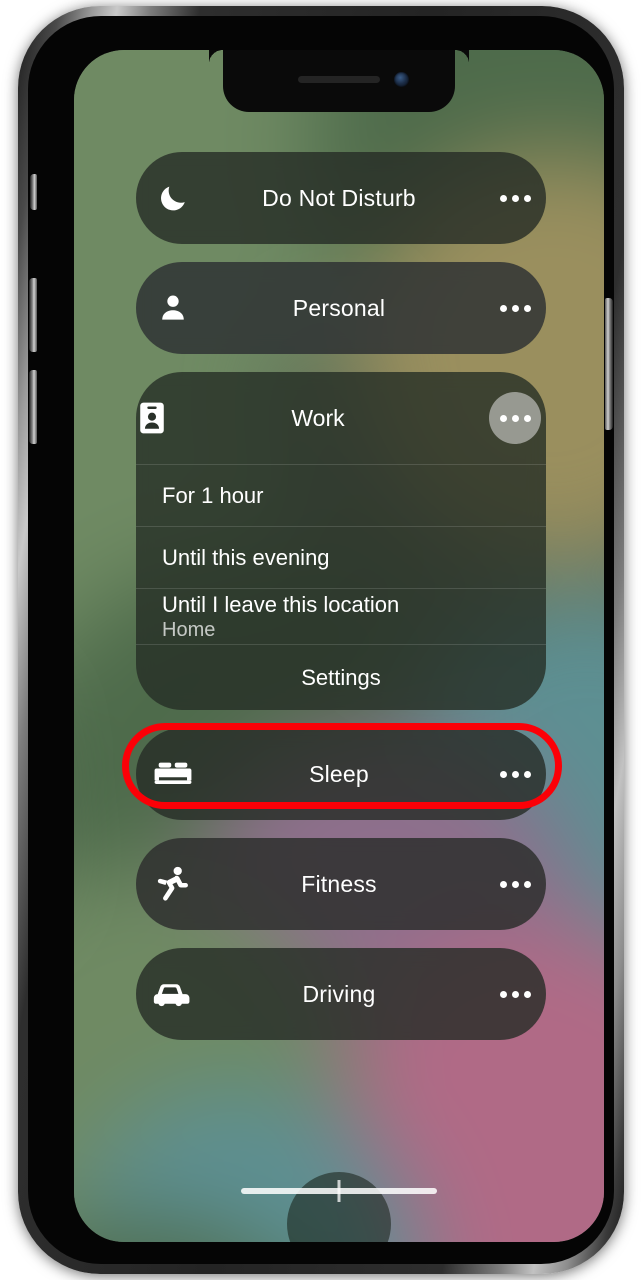 The height and width of the screenshot is (1280, 642). Describe the element at coordinates (515, 418) in the screenshot. I see `more-options-button-work` at that location.